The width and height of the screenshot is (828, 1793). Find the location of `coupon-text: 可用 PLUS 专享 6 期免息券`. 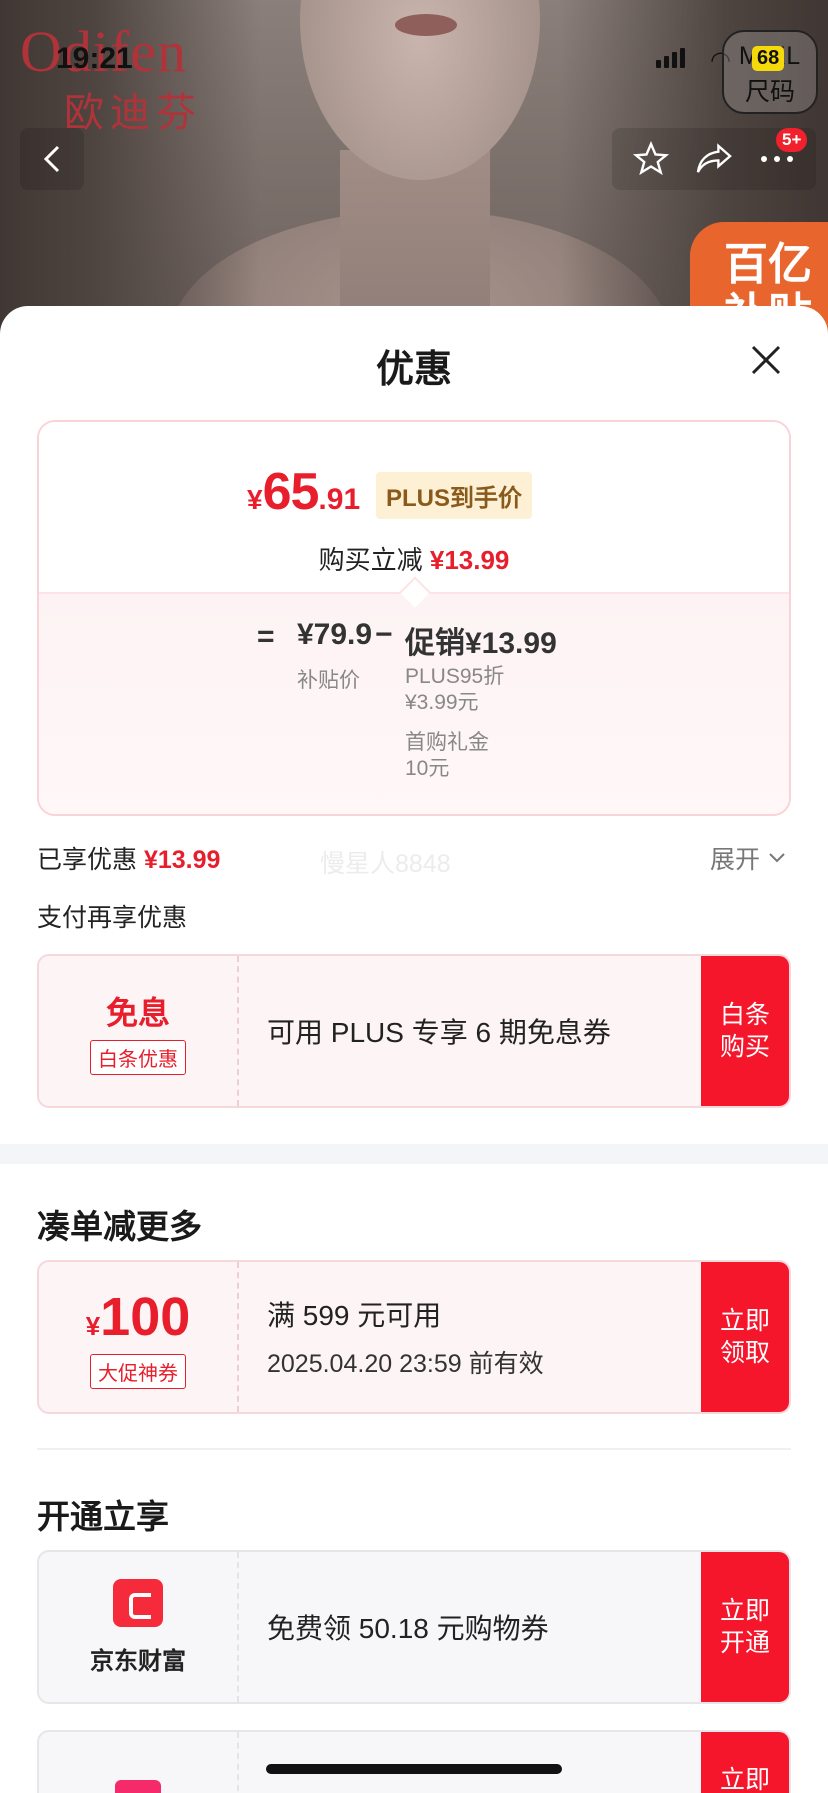

coupon-text: 可用 PLUS 专享 6 期免息券 is located at coordinates (439, 1032).